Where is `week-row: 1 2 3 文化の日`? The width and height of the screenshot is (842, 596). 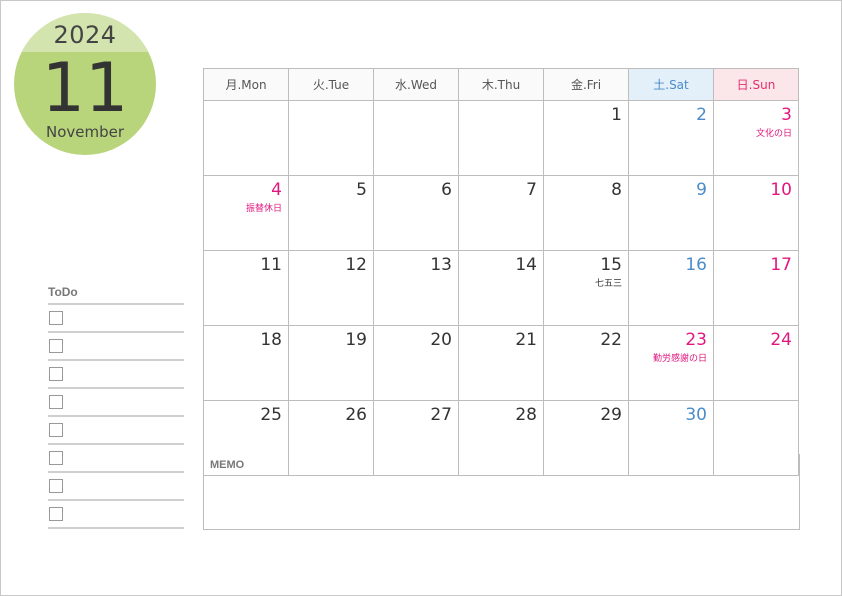
week-row: 1 2 3 文化の日 is located at coordinates (501, 138).